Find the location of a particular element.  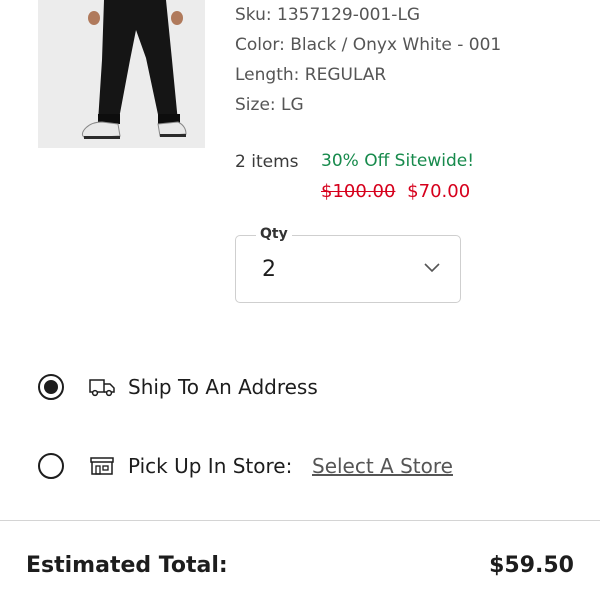

product-size: Size: LG is located at coordinates (269, 105).